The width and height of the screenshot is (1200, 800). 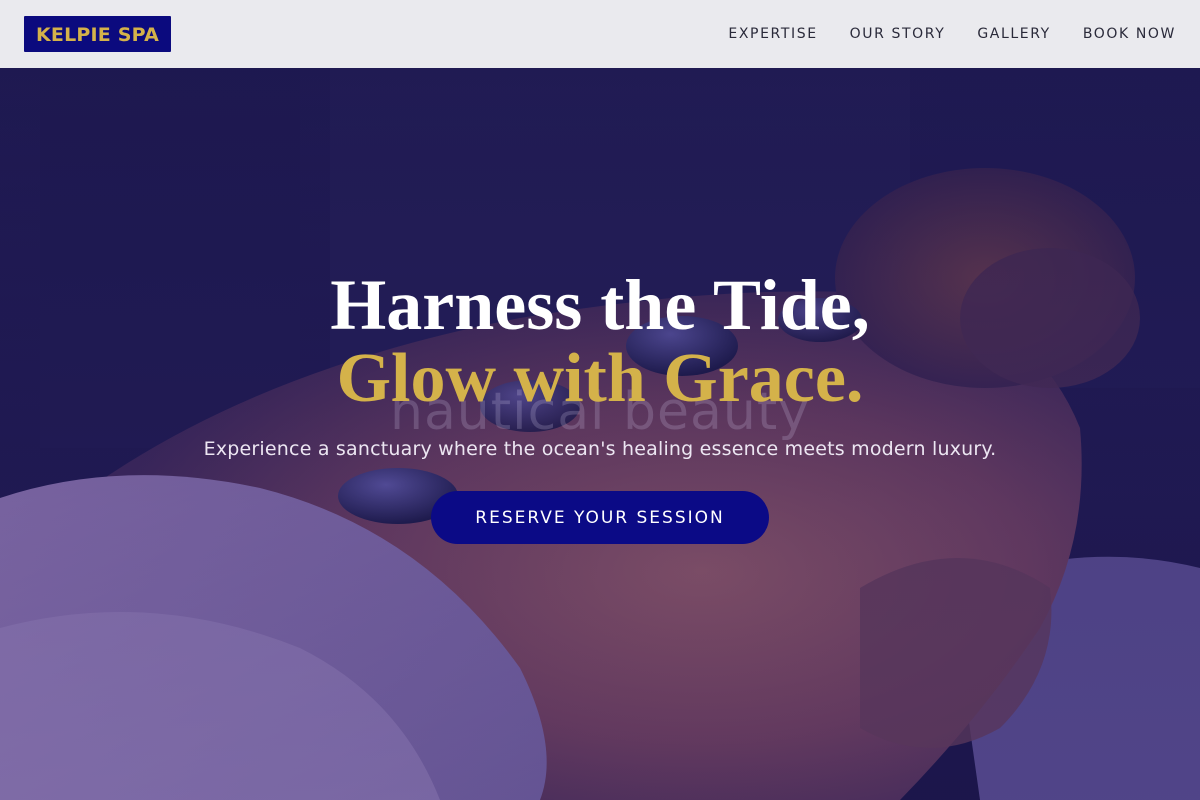 I want to click on hero-headline-line-1: Harness the Tide,, so click(x=600, y=305).